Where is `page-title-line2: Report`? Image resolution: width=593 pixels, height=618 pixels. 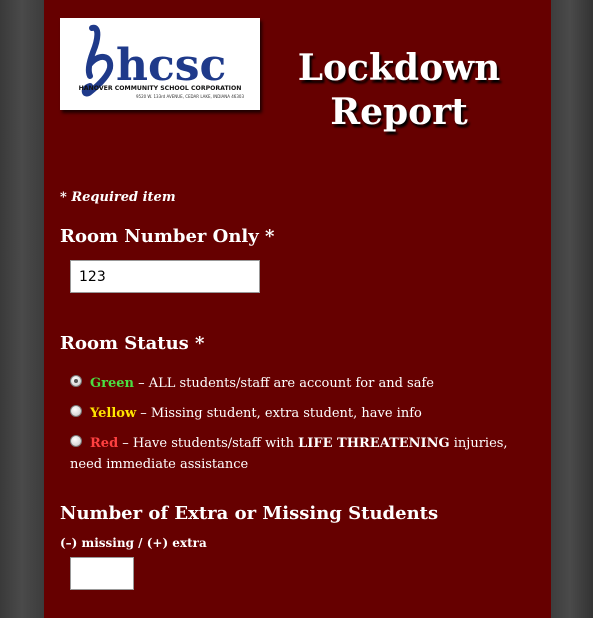 page-title-line2: Report is located at coordinates (399, 112).